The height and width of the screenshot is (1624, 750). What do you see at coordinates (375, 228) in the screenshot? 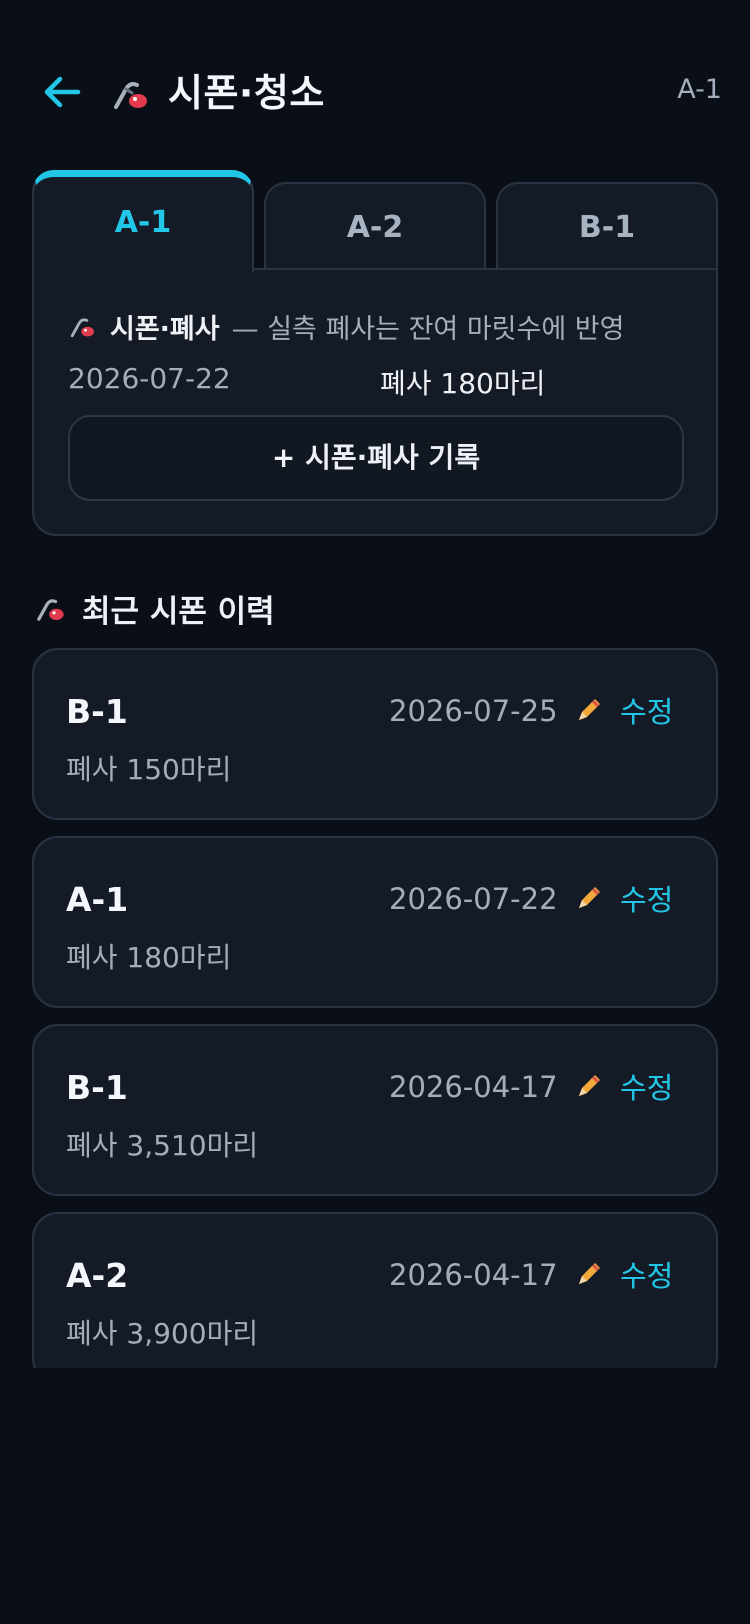
I see `tab-a-2: A-2` at bounding box center [375, 228].